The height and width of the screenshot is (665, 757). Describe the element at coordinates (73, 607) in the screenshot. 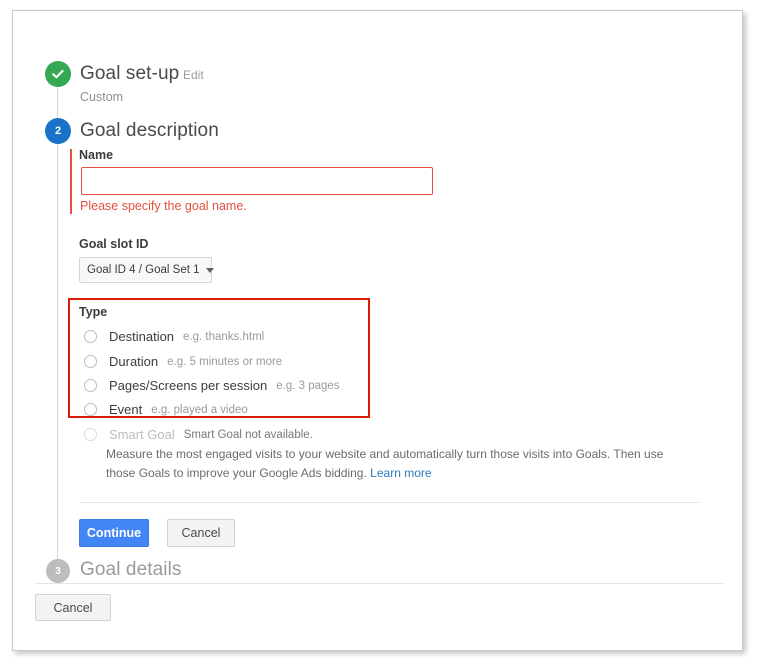

I see `cancel-page-button: Cancel` at that location.